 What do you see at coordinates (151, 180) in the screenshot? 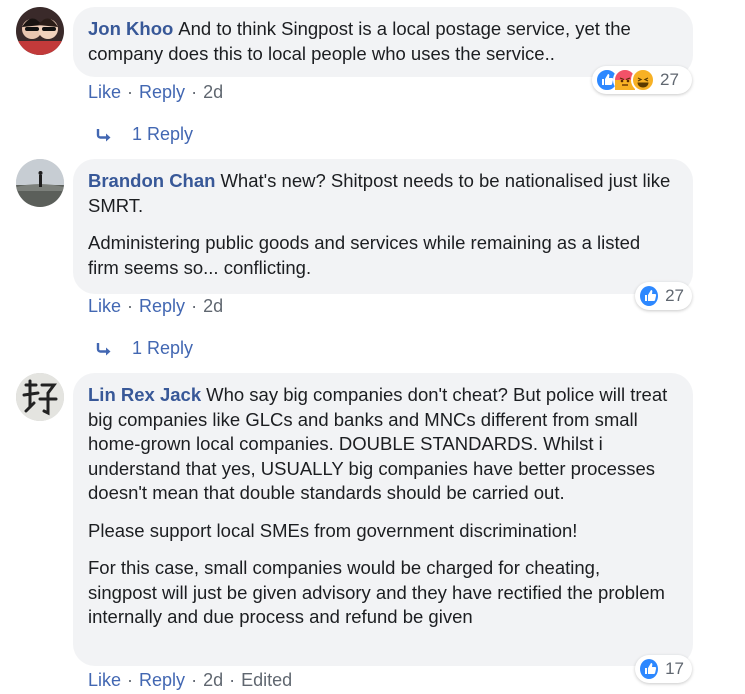
I see `comment-author: Brandon Chan` at bounding box center [151, 180].